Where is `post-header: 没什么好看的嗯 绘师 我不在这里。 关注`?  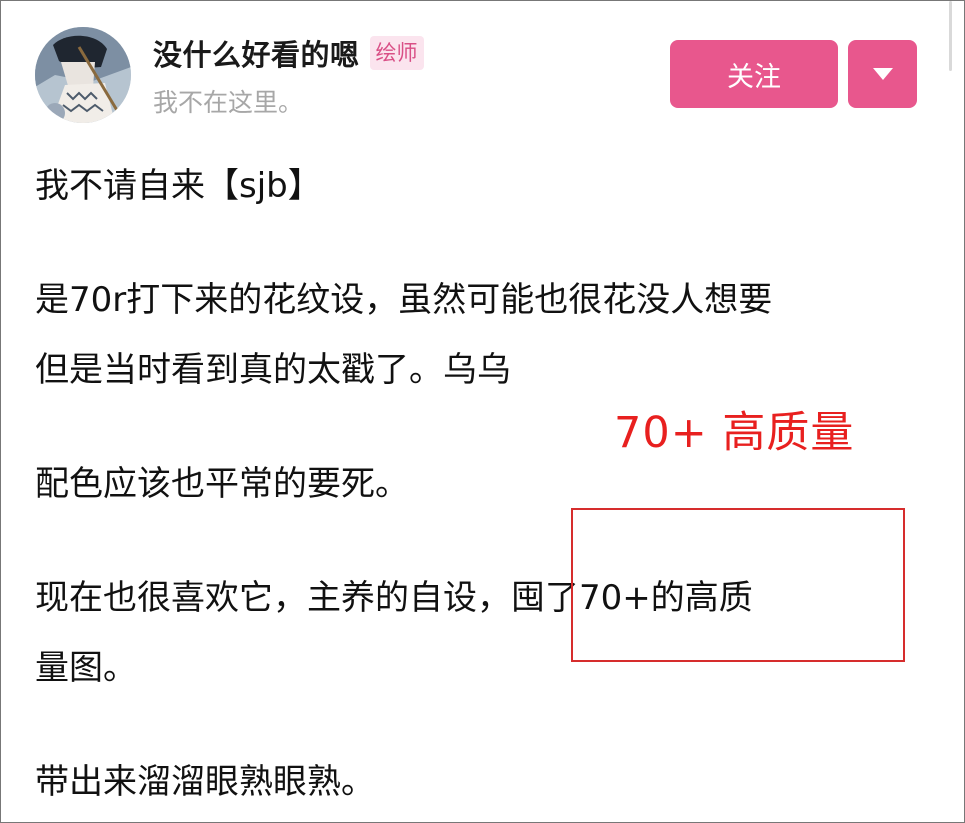
post-header: 没什么好看的嗯 绘师 我不在这里。 关注 is located at coordinates (476, 75).